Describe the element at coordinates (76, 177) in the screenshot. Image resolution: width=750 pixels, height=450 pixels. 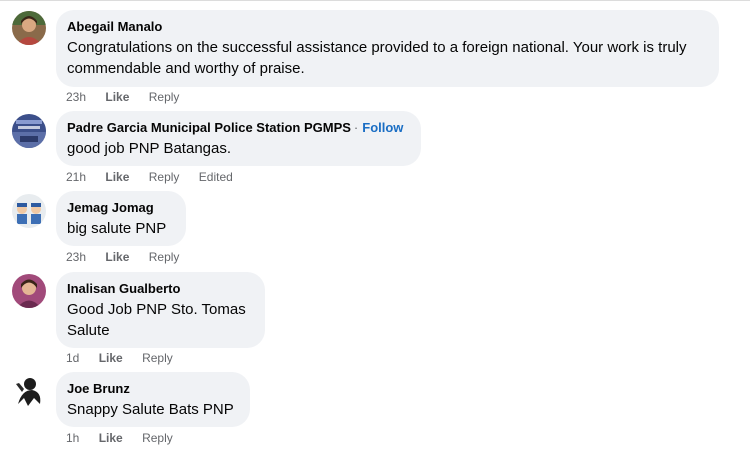
I see `comment-timestamp: 21h` at that location.